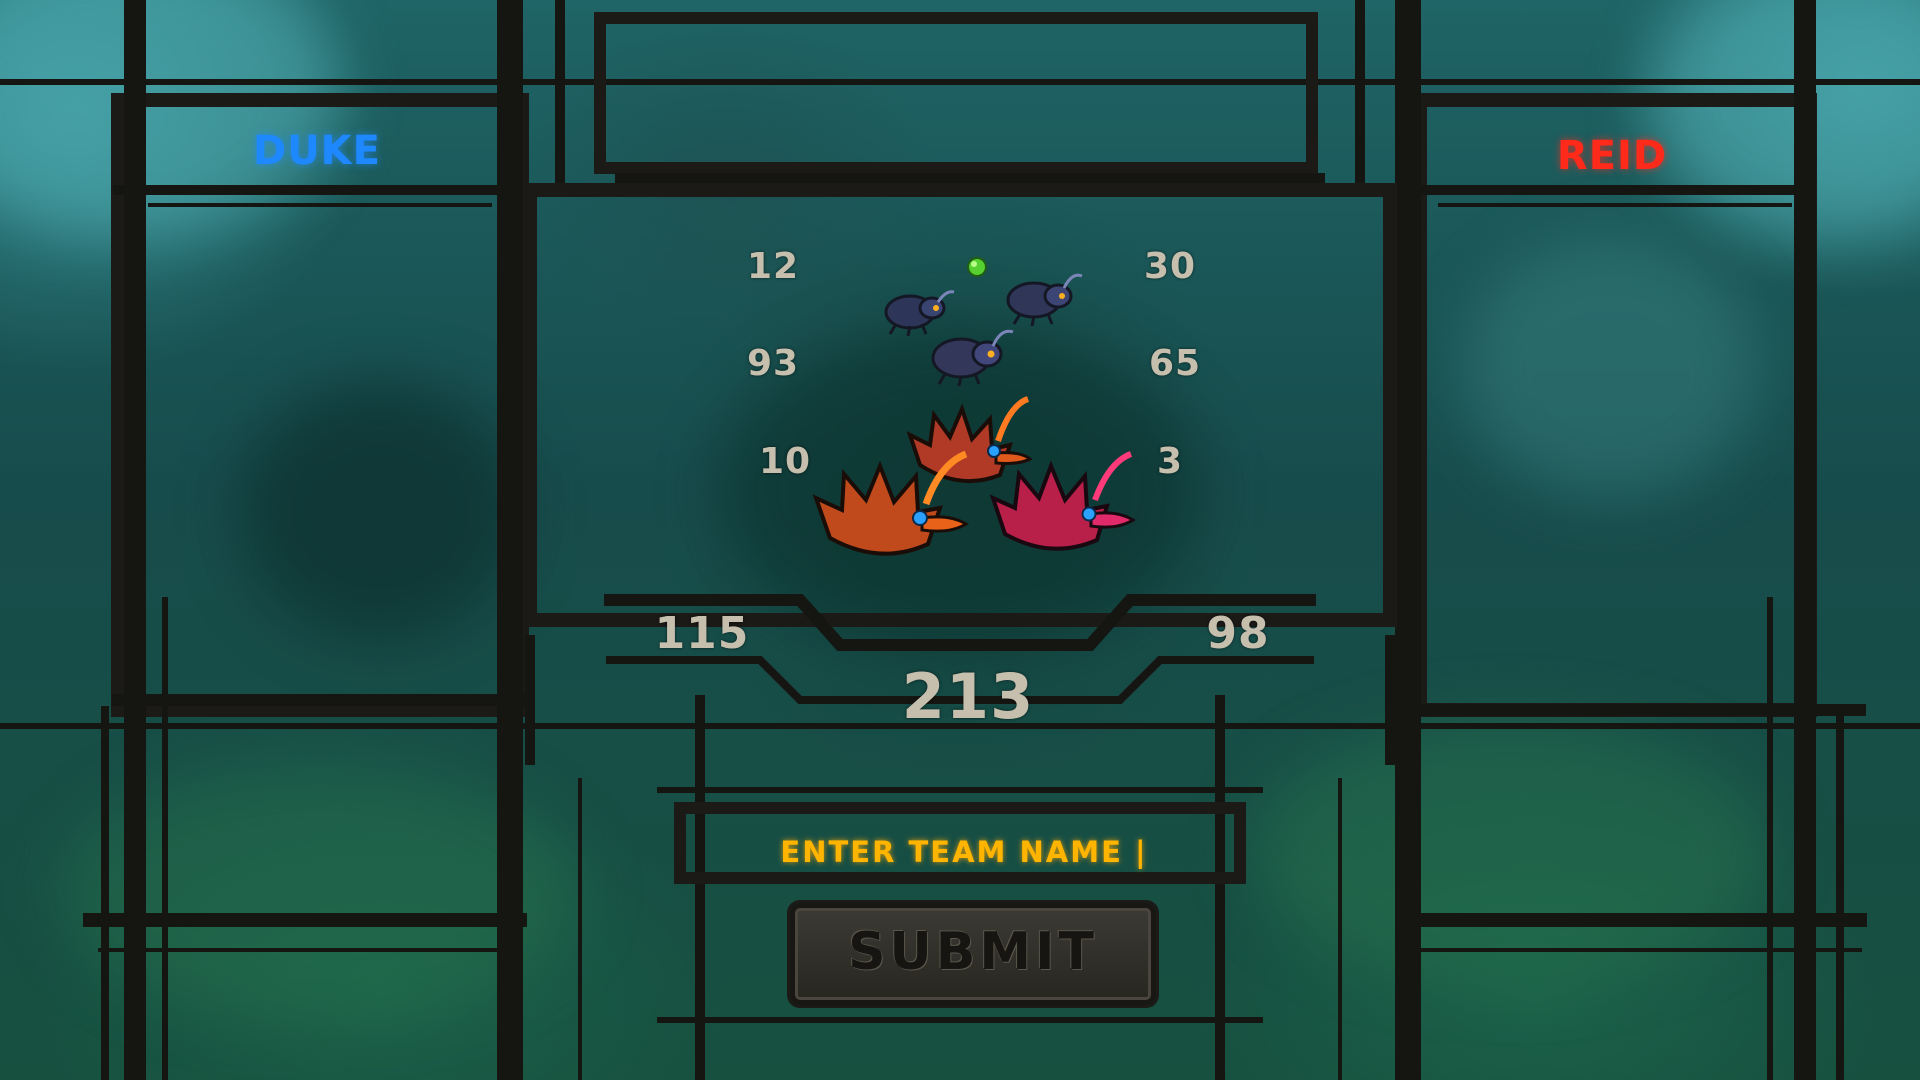  I want to click on team-name-input: ENTER TEAM NAME |, so click(963, 852).